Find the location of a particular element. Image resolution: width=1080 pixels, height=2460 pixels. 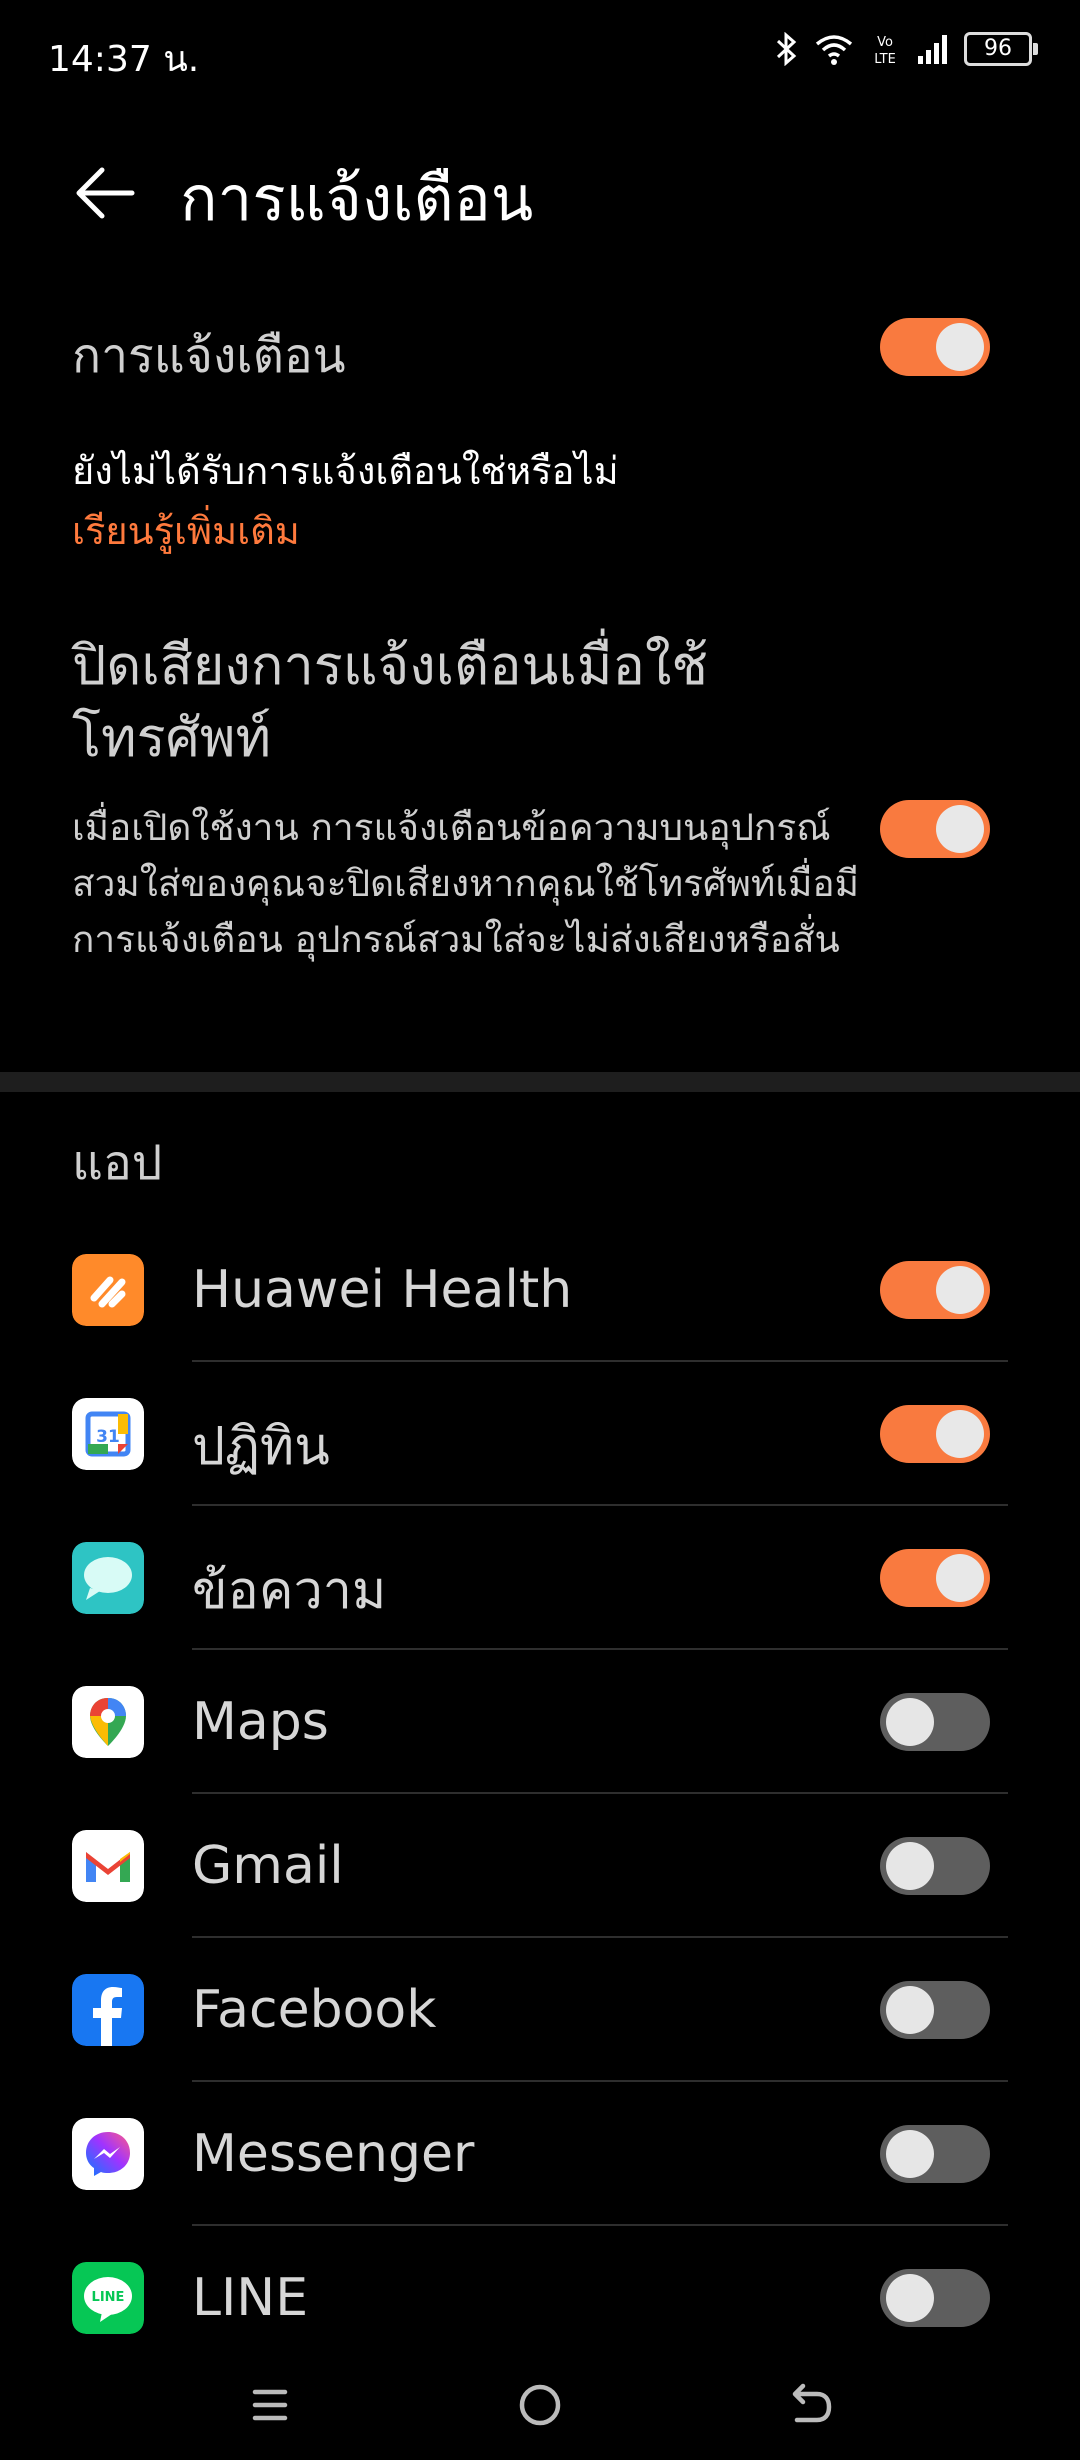

app-toggle-facebook is located at coordinates (935, 2010).